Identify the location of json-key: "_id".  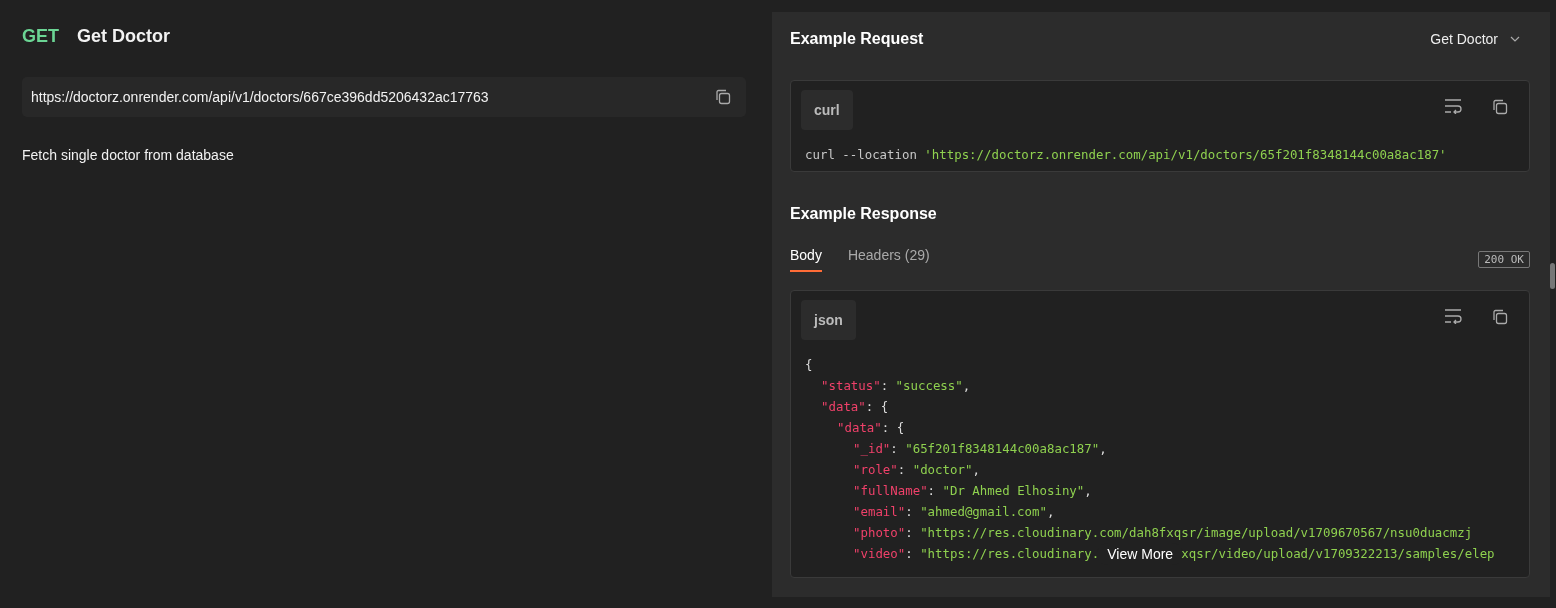
(872, 448).